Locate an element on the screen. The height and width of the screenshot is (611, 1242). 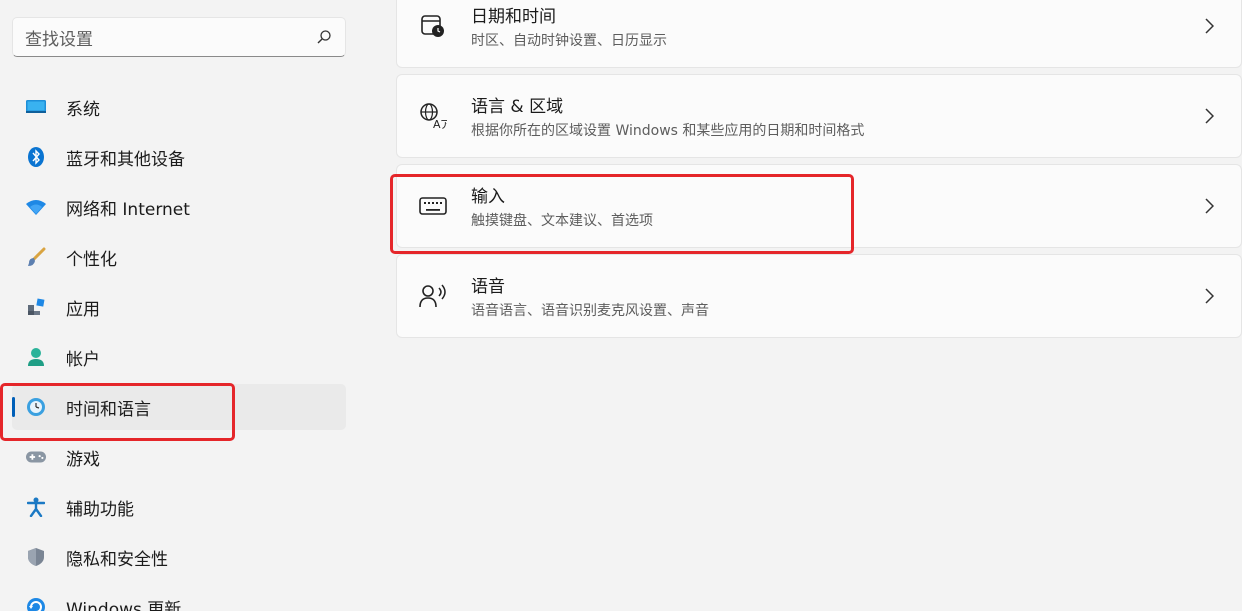
apps-icon is located at coordinates (36, 307).